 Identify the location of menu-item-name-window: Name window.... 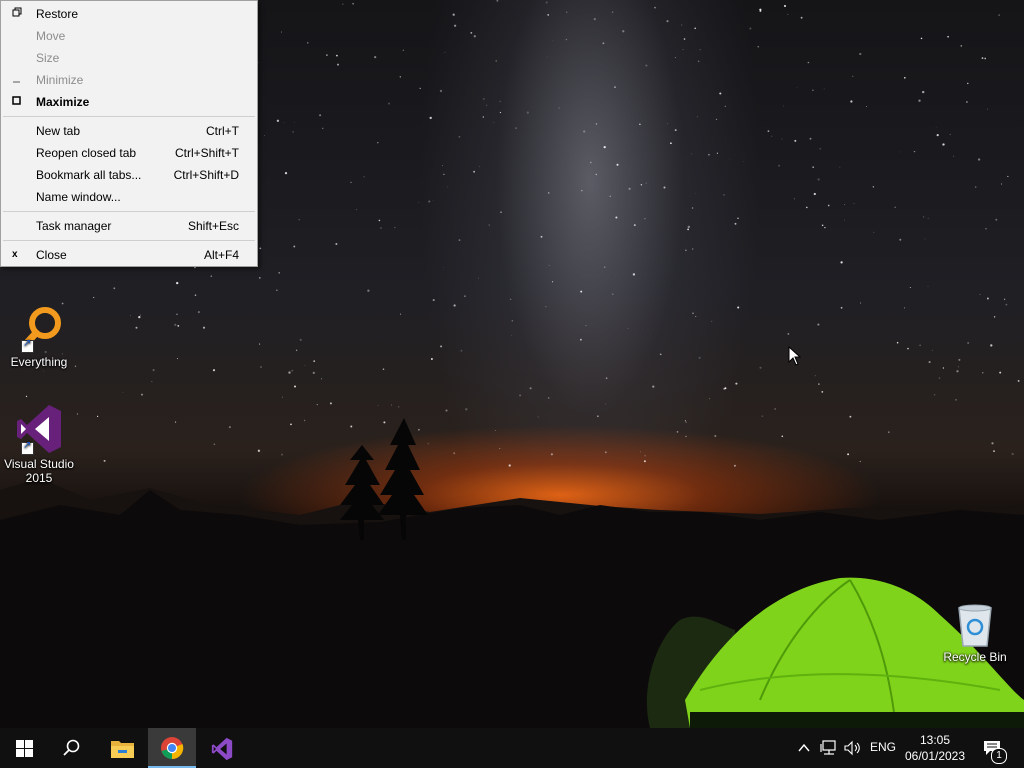
(129, 197).